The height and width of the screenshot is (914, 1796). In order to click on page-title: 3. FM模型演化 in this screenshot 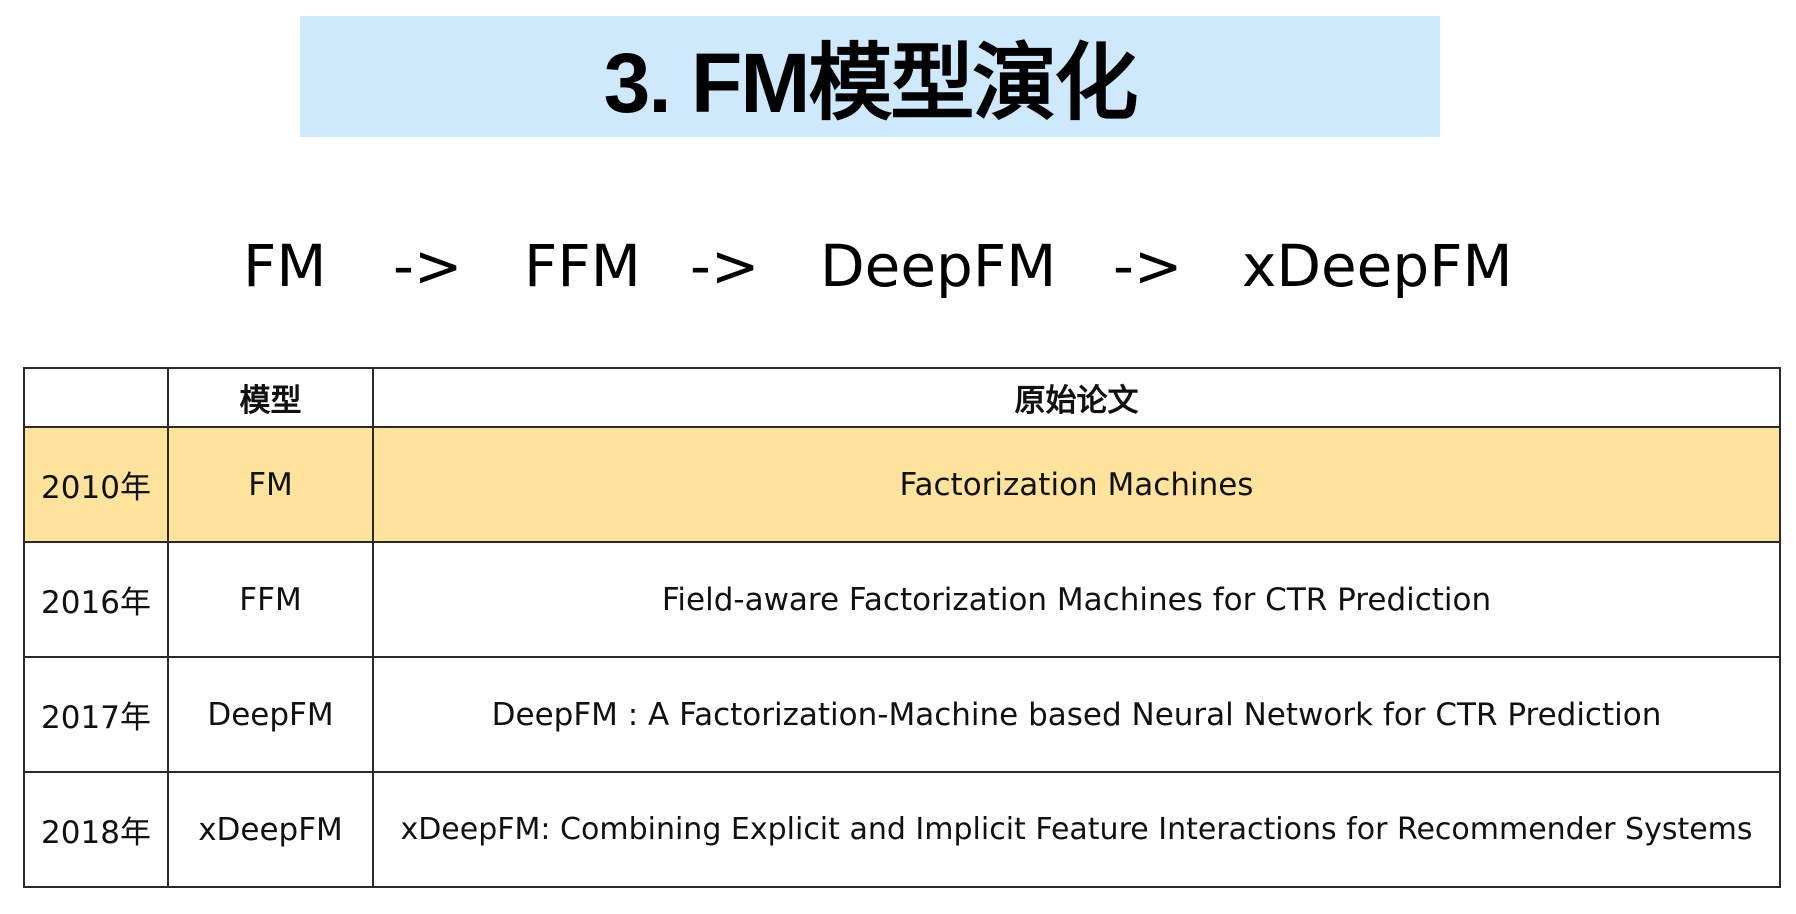, I will do `click(871, 83)`.